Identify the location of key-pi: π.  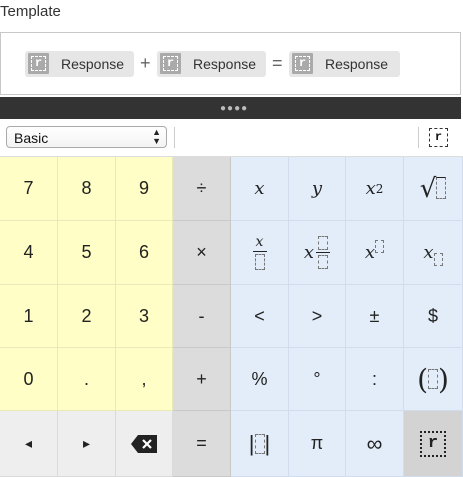
(317, 444).